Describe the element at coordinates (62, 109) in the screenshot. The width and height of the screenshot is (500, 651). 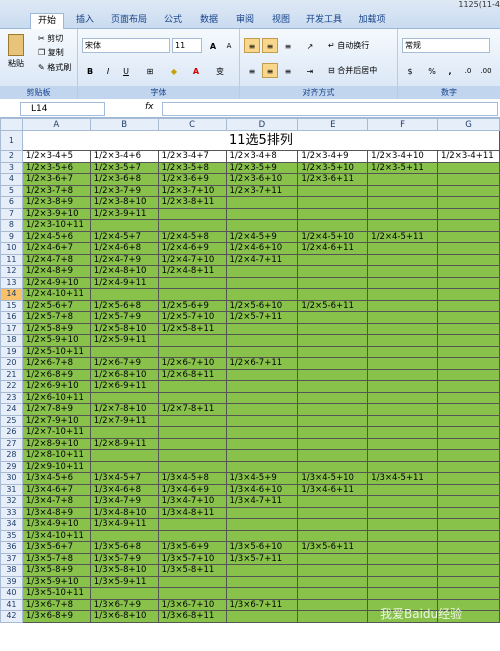
I see `name-box: L14` at that location.